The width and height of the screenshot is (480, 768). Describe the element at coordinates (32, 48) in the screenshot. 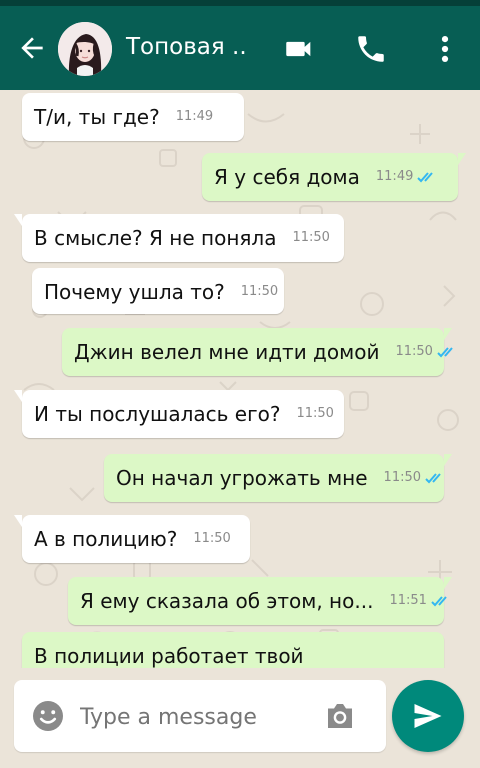

I see `arrow-left-icon` at that location.